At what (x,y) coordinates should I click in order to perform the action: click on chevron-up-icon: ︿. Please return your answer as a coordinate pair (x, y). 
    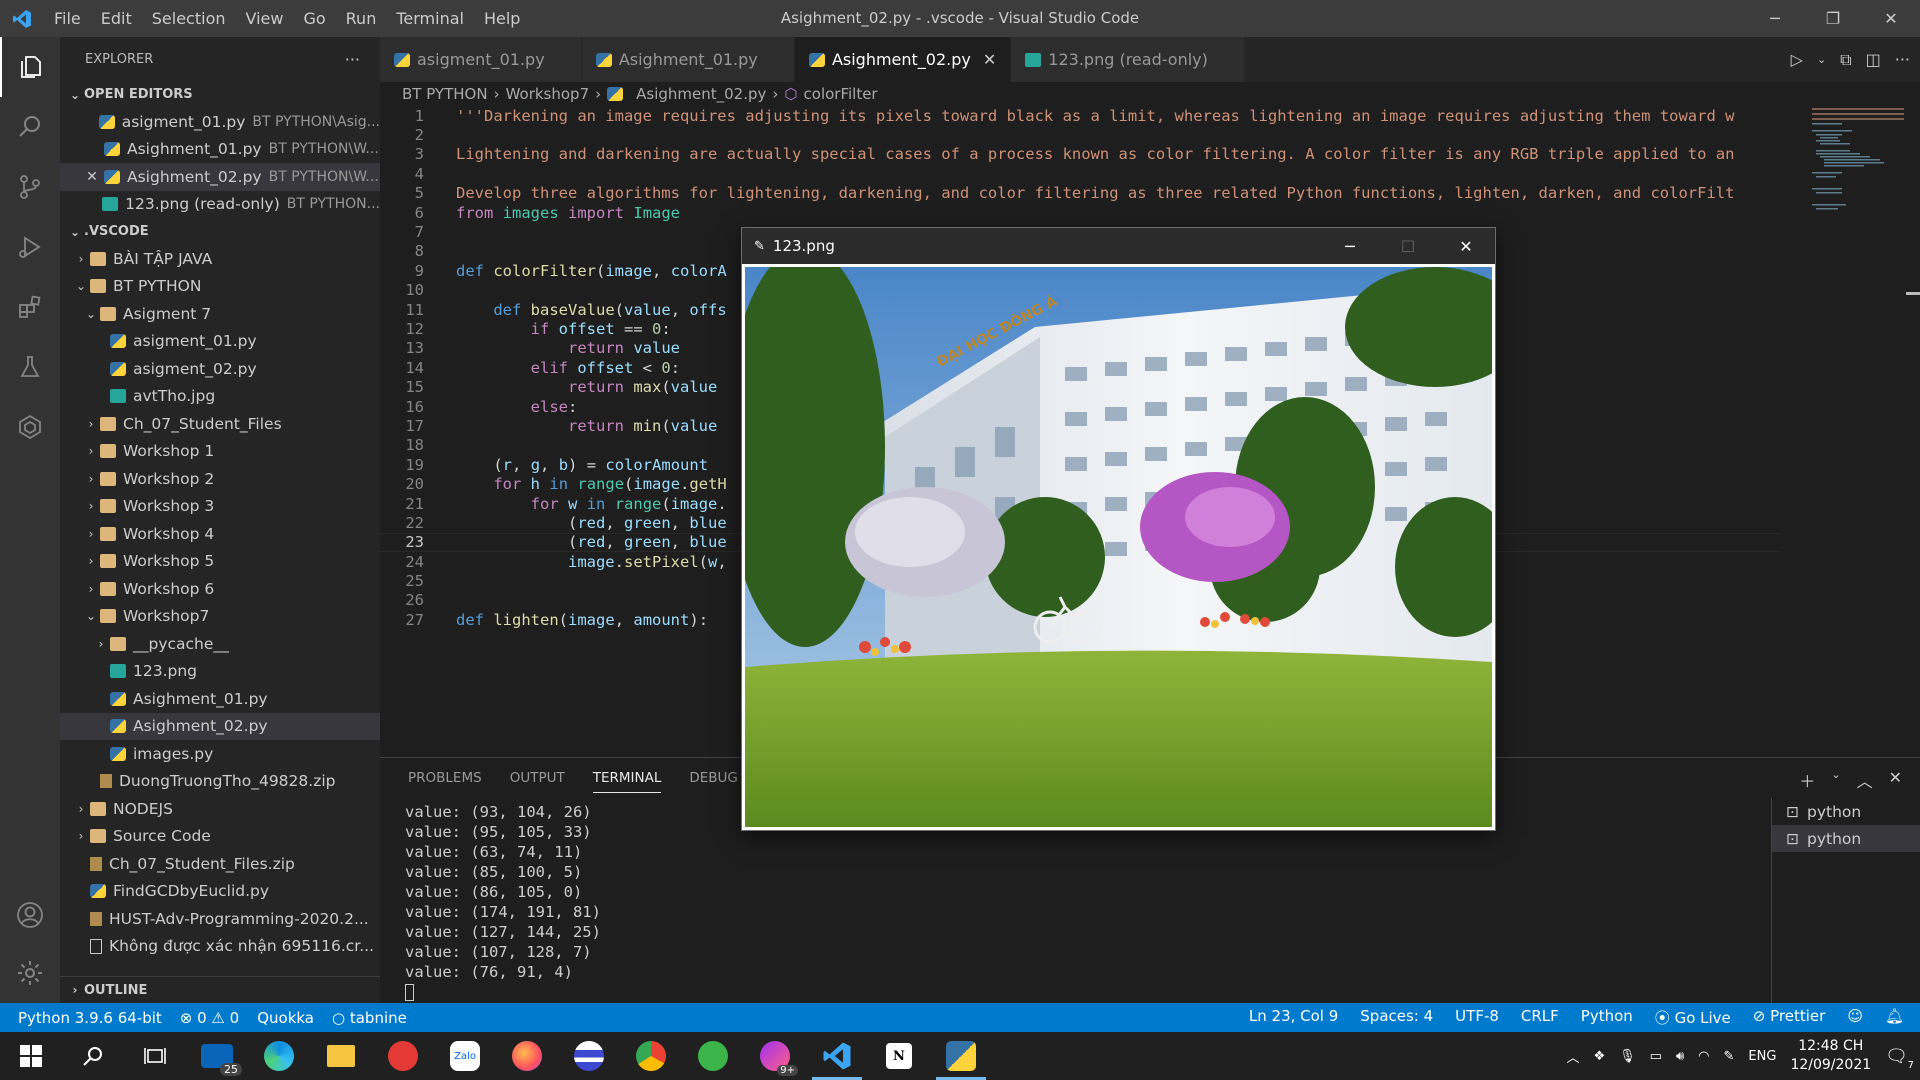
    Looking at the image, I should click on (1572, 1056).